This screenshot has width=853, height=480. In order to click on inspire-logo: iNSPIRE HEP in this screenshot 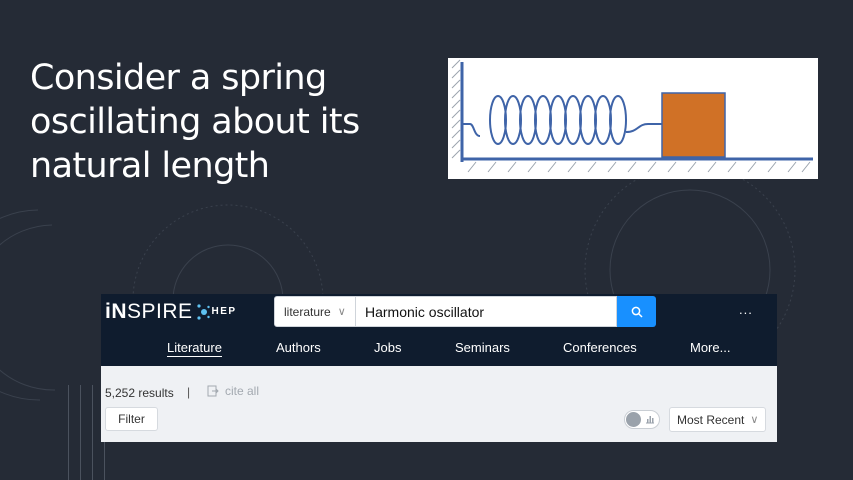, I will do `click(171, 312)`.